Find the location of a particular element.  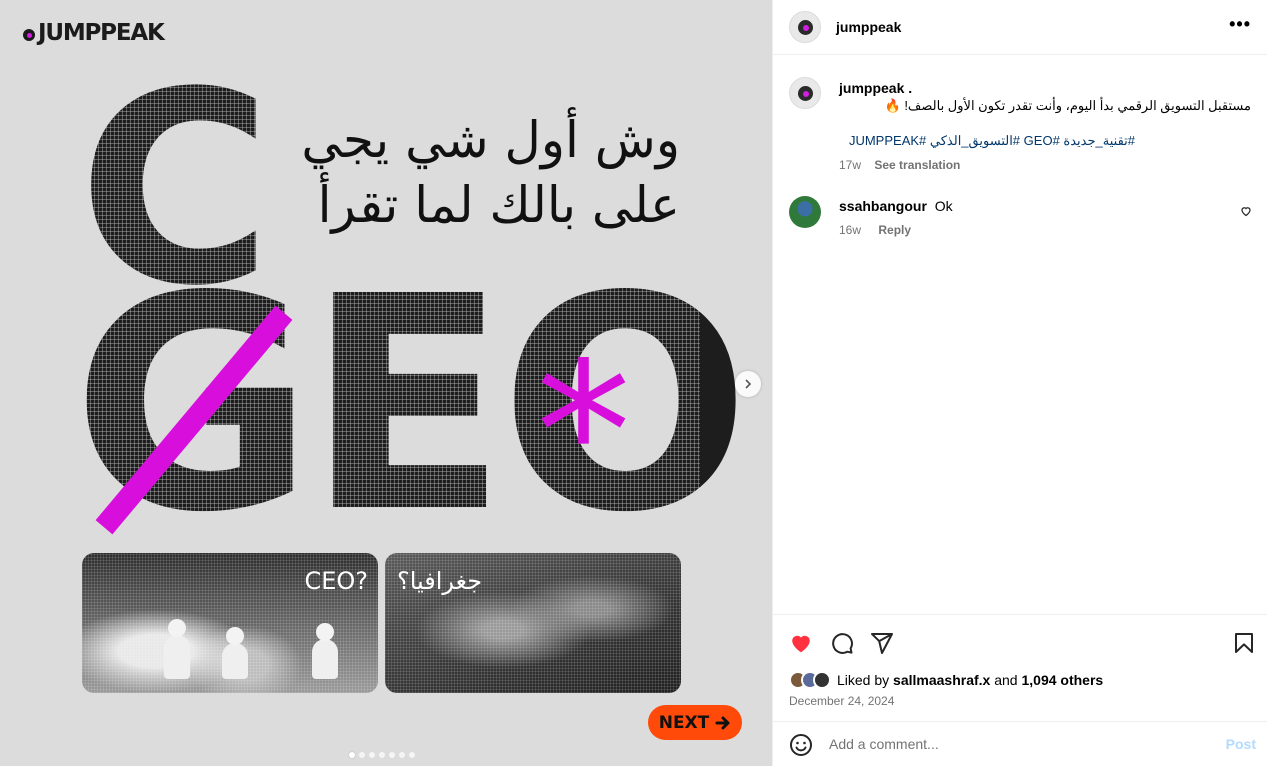

post-comment-button: Post is located at coordinates (1241, 744).